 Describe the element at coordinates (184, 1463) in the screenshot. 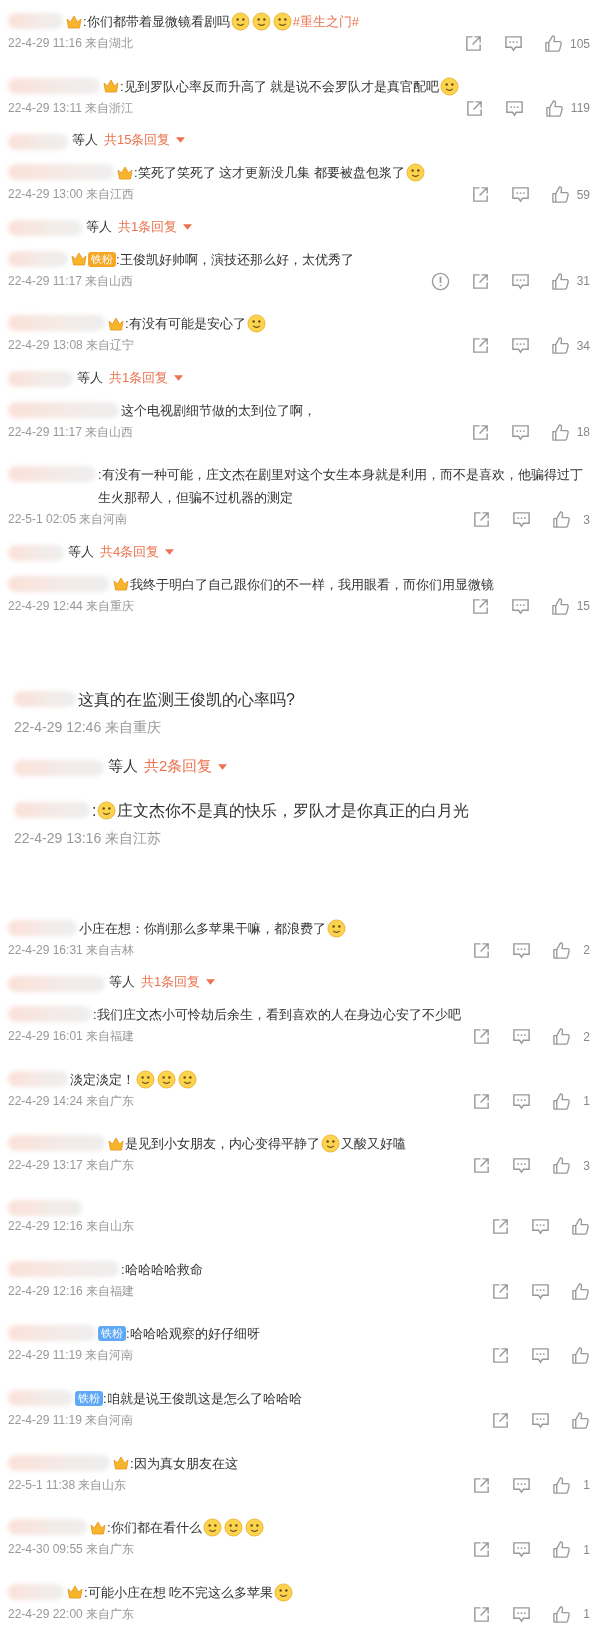

I see `comment-text: :因为真女朋友在这` at that location.